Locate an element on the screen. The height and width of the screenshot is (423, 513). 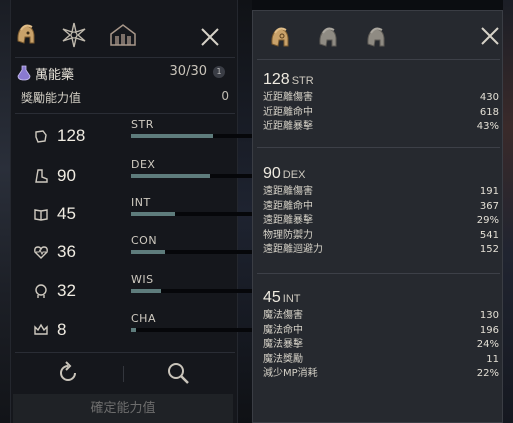
stat-value: 36 is located at coordinates (66, 251).